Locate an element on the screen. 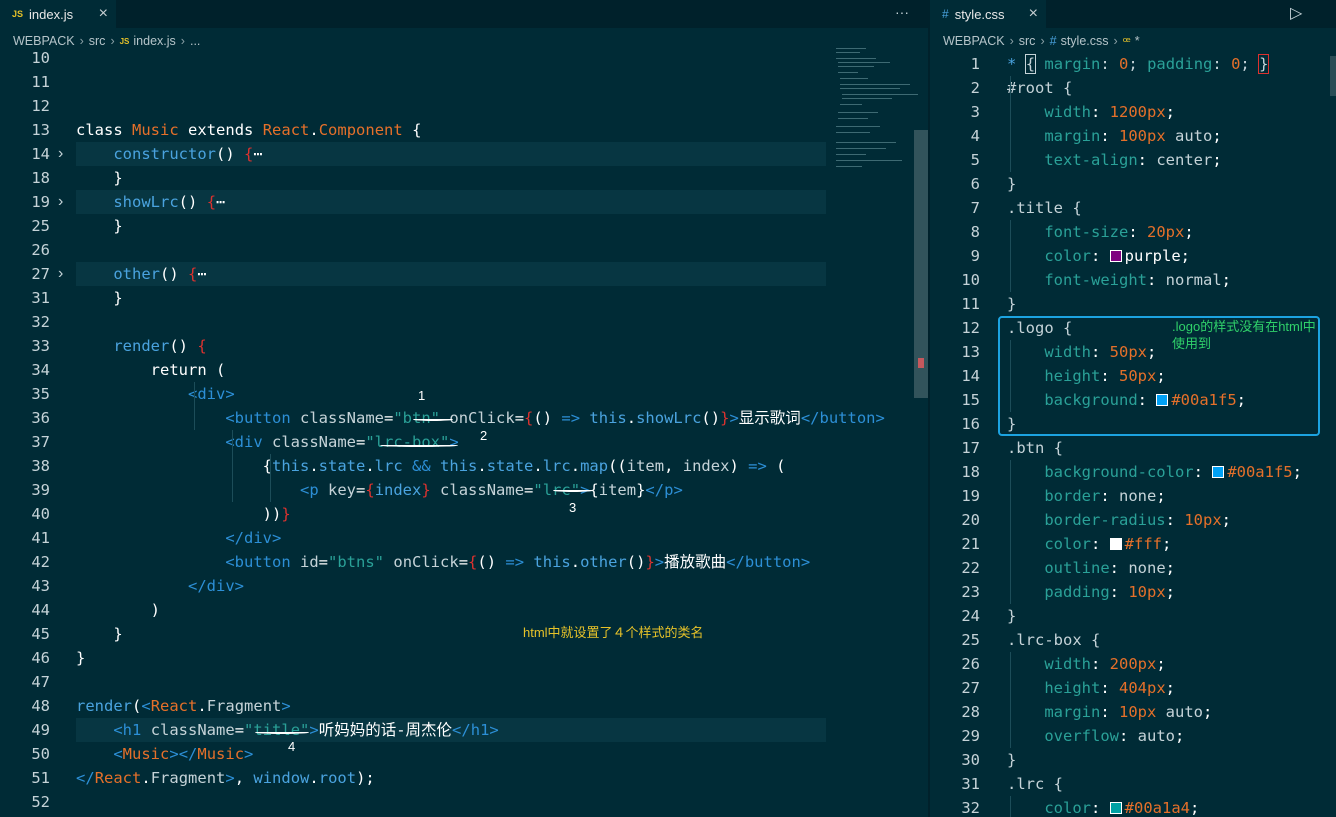 Image resolution: width=1336 pixels, height=817 pixels. code-line: 27 › other() {⋯ is located at coordinates (464, 274).